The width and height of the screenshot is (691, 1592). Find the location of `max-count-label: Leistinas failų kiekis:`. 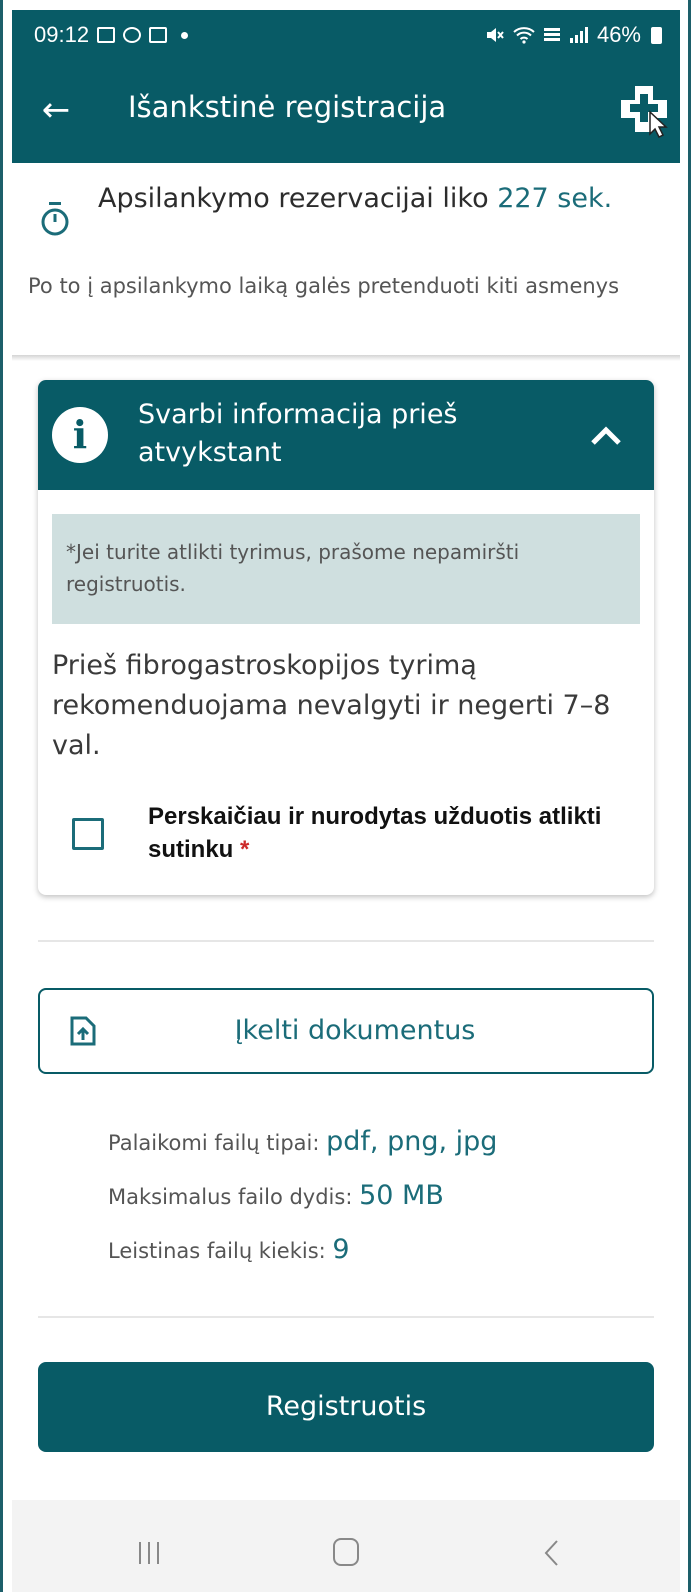

max-count-label: Leistinas failų kiekis: is located at coordinates (220, 1251).